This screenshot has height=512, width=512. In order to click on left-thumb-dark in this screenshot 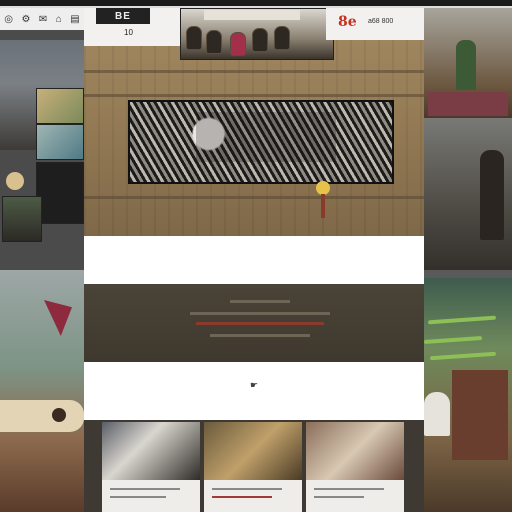, I will do `click(60, 193)`.